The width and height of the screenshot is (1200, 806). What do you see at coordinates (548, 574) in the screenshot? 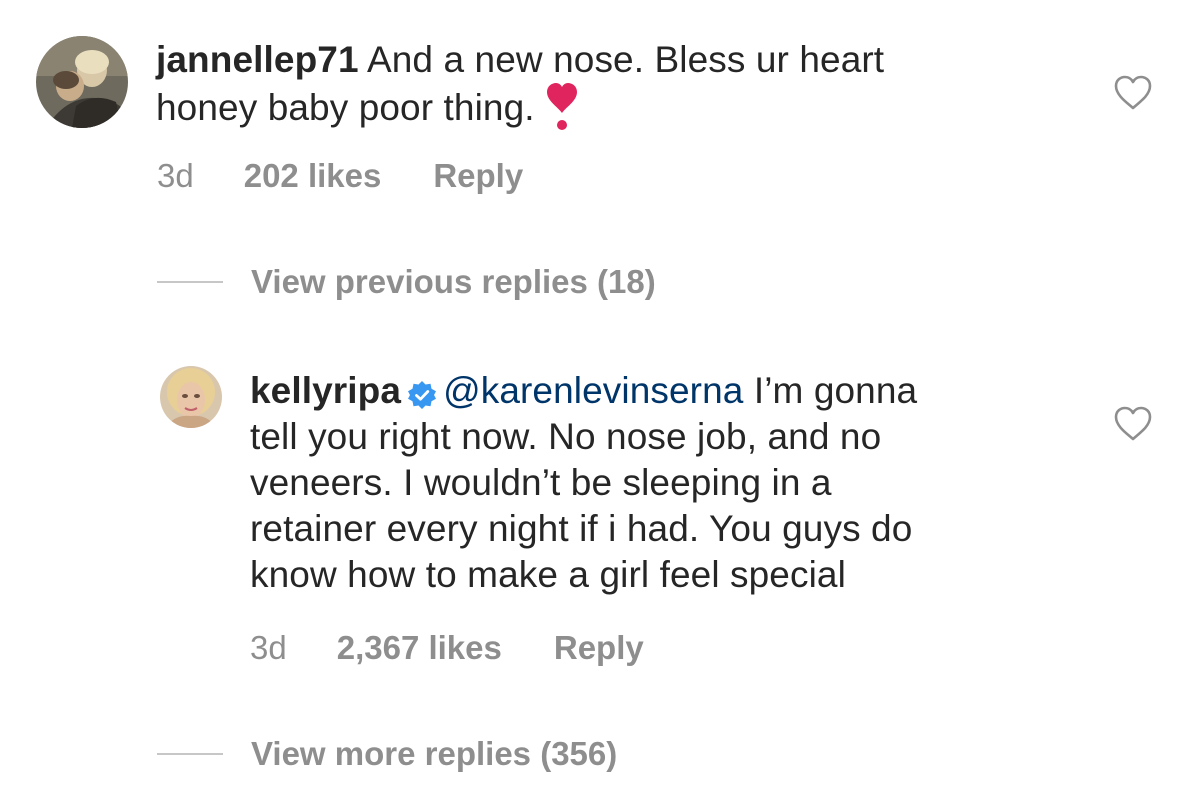
I see `comment-body-line: know how to make a girl feel special` at bounding box center [548, 574].